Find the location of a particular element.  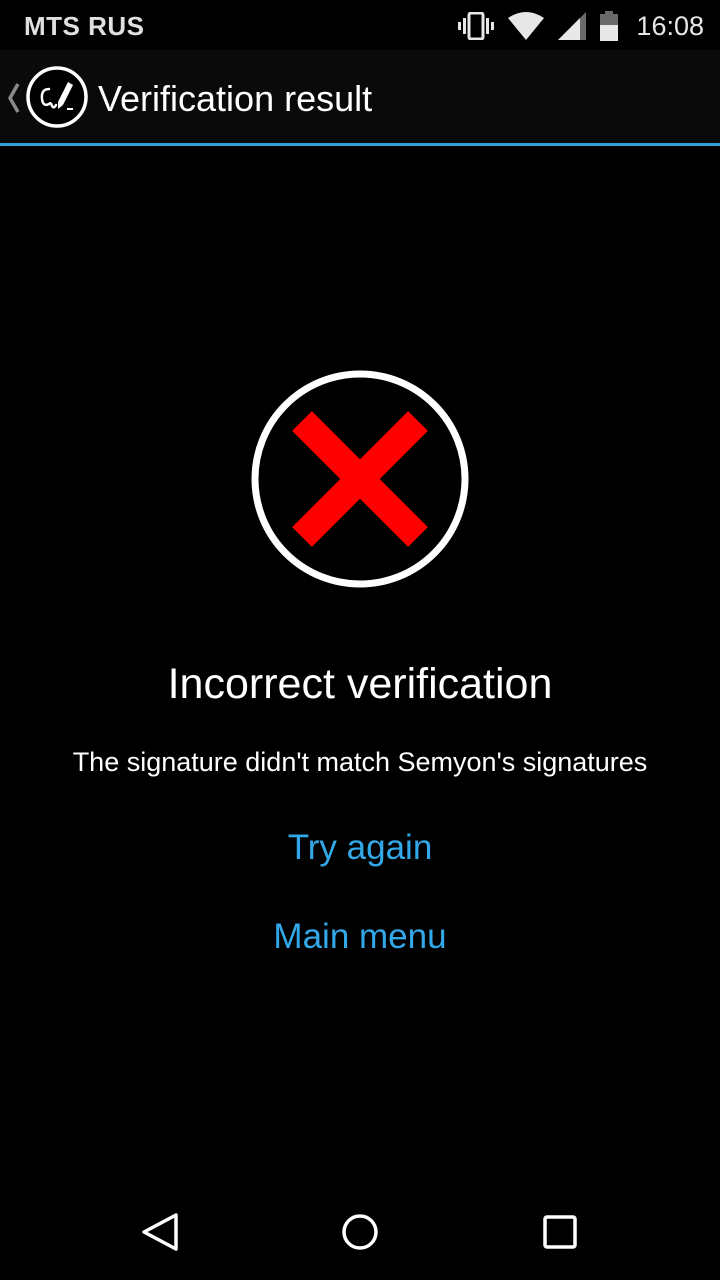

result-headline: Incorrect verification is located at coordinates (360, 684).